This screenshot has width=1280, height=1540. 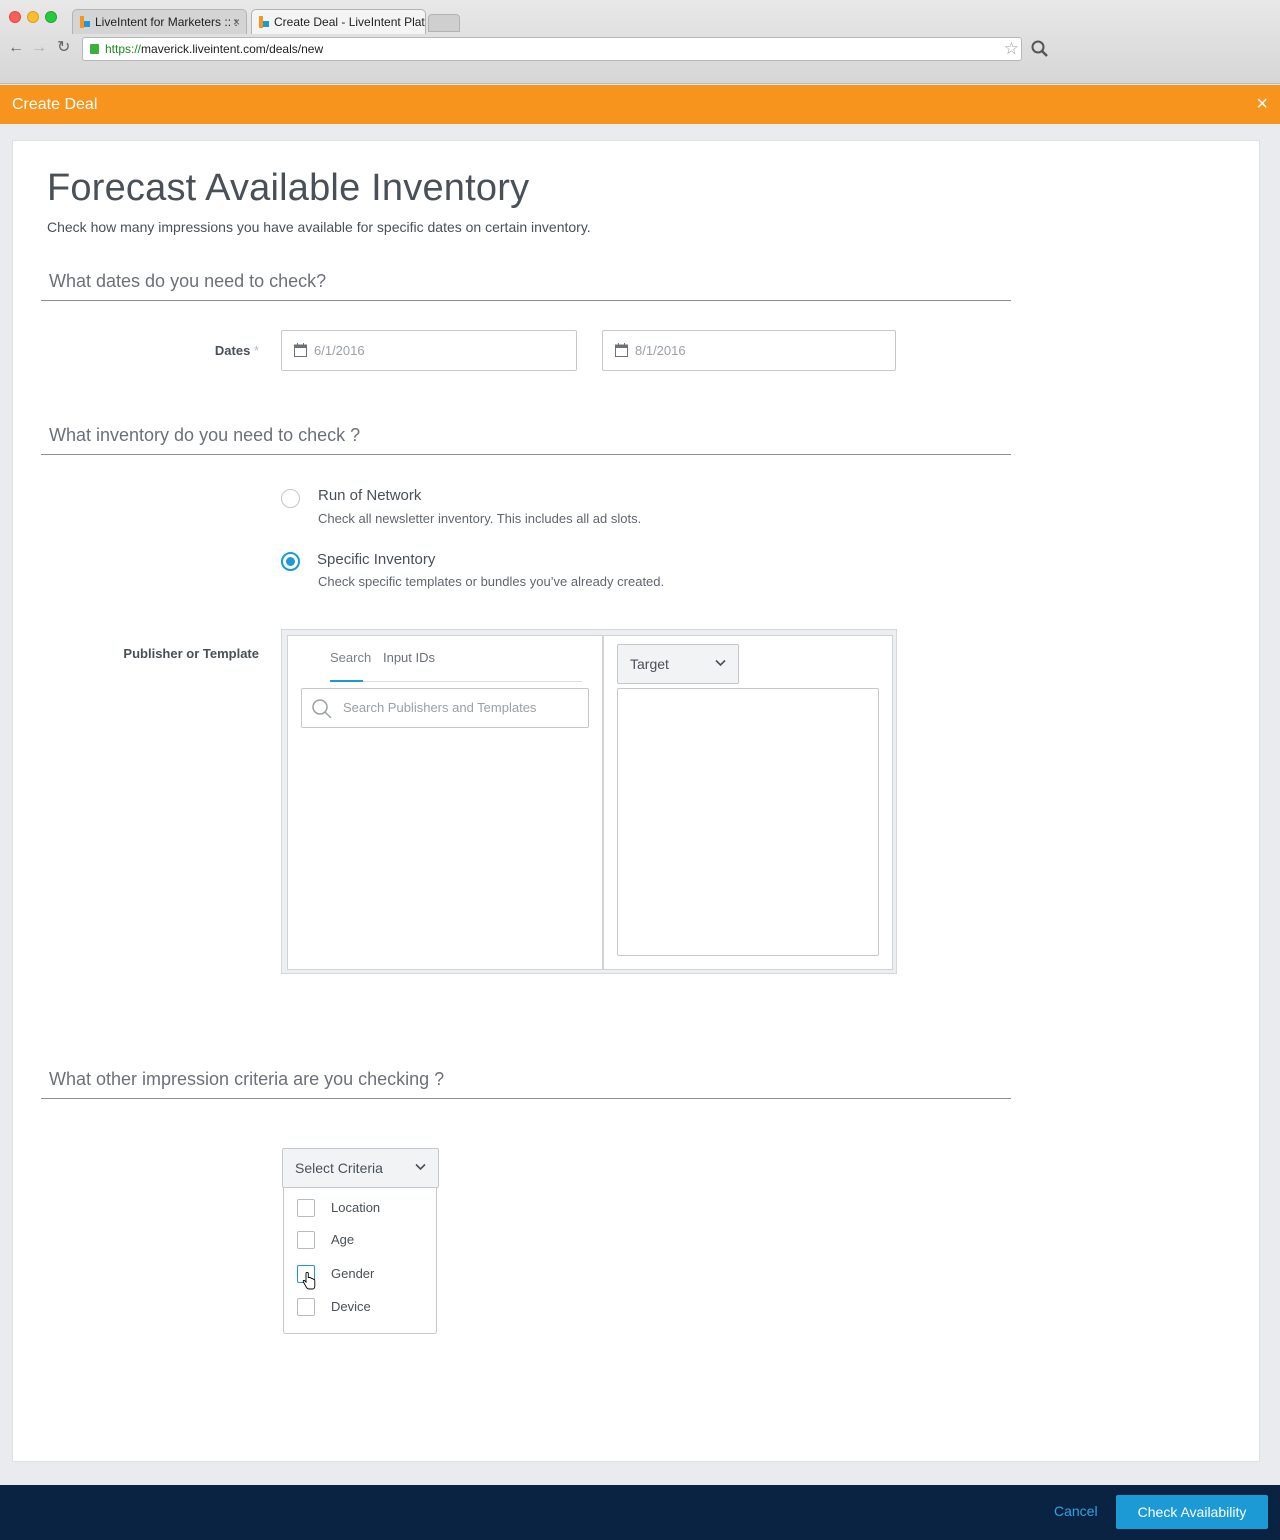 What do you see at coordinates (290, 498) in the screenshot?
I see `run-of-network-radio` at bounding box center [290, 498].